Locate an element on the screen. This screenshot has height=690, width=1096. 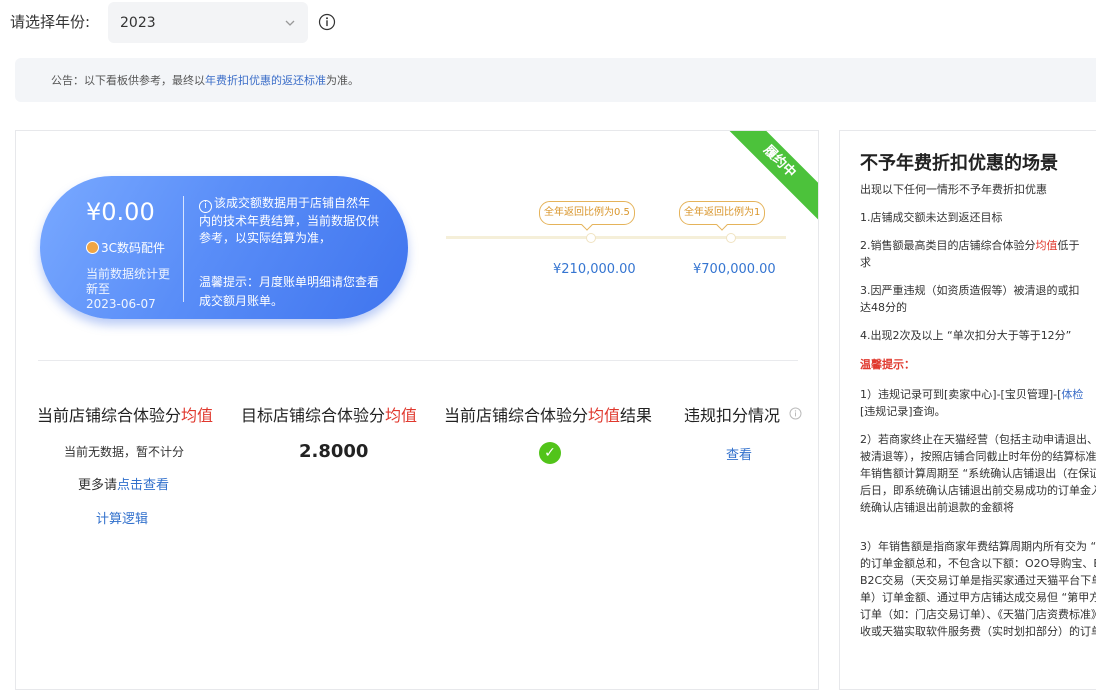
col-violation-label: 违规扣分情况 is located at coordinates (732, 415).